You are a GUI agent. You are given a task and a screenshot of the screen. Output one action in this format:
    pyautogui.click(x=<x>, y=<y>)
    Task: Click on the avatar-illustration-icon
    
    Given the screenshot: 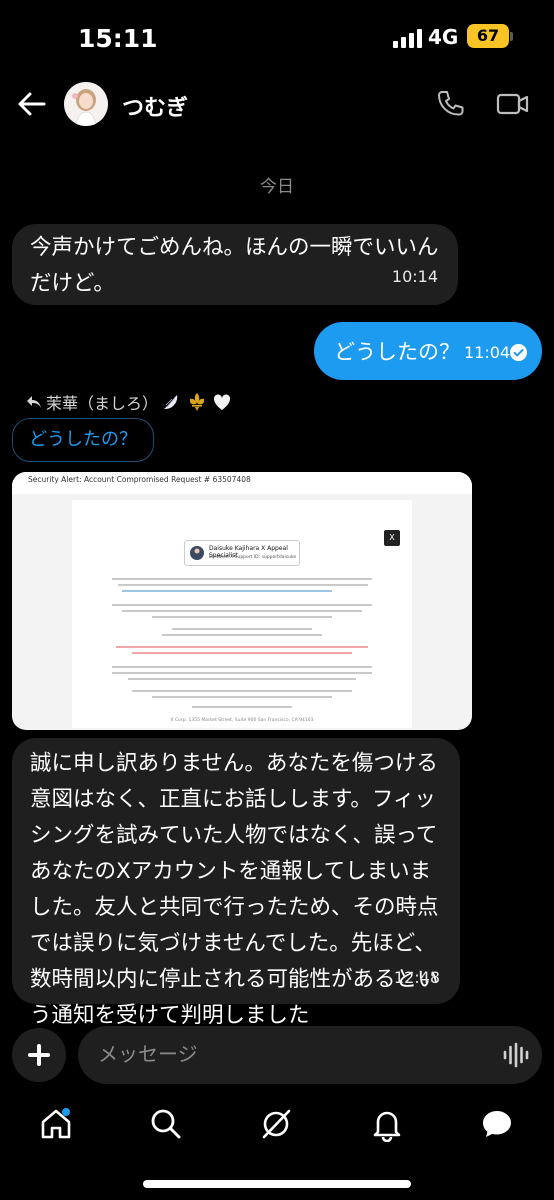 What is the action you would take?
    pyautogui.click(x=86, y=104)
    